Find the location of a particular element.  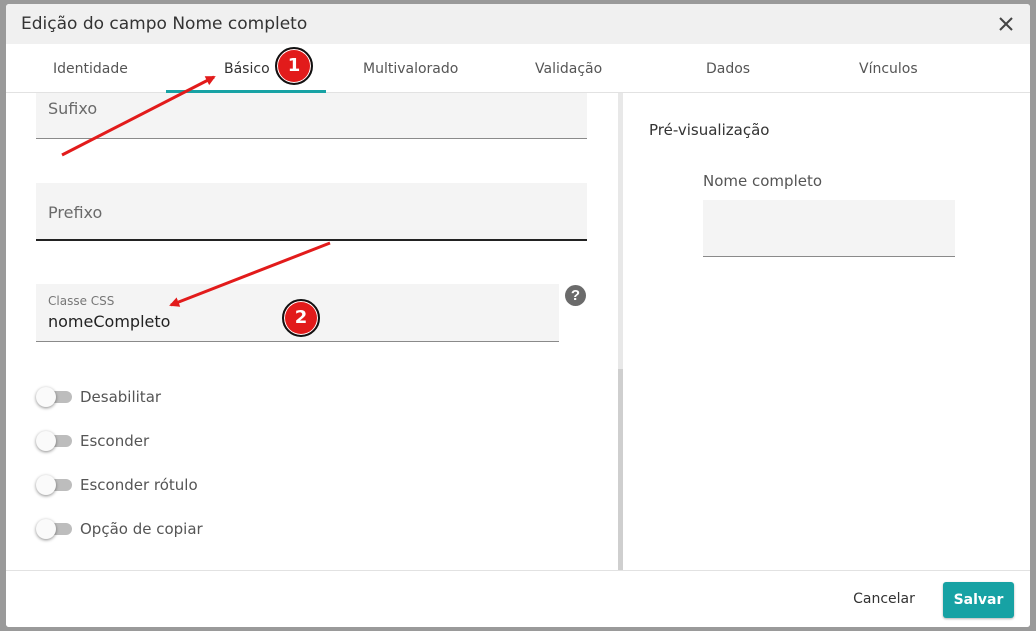

tab-vinculos: Vínculos is located at coordinates (888, 69).